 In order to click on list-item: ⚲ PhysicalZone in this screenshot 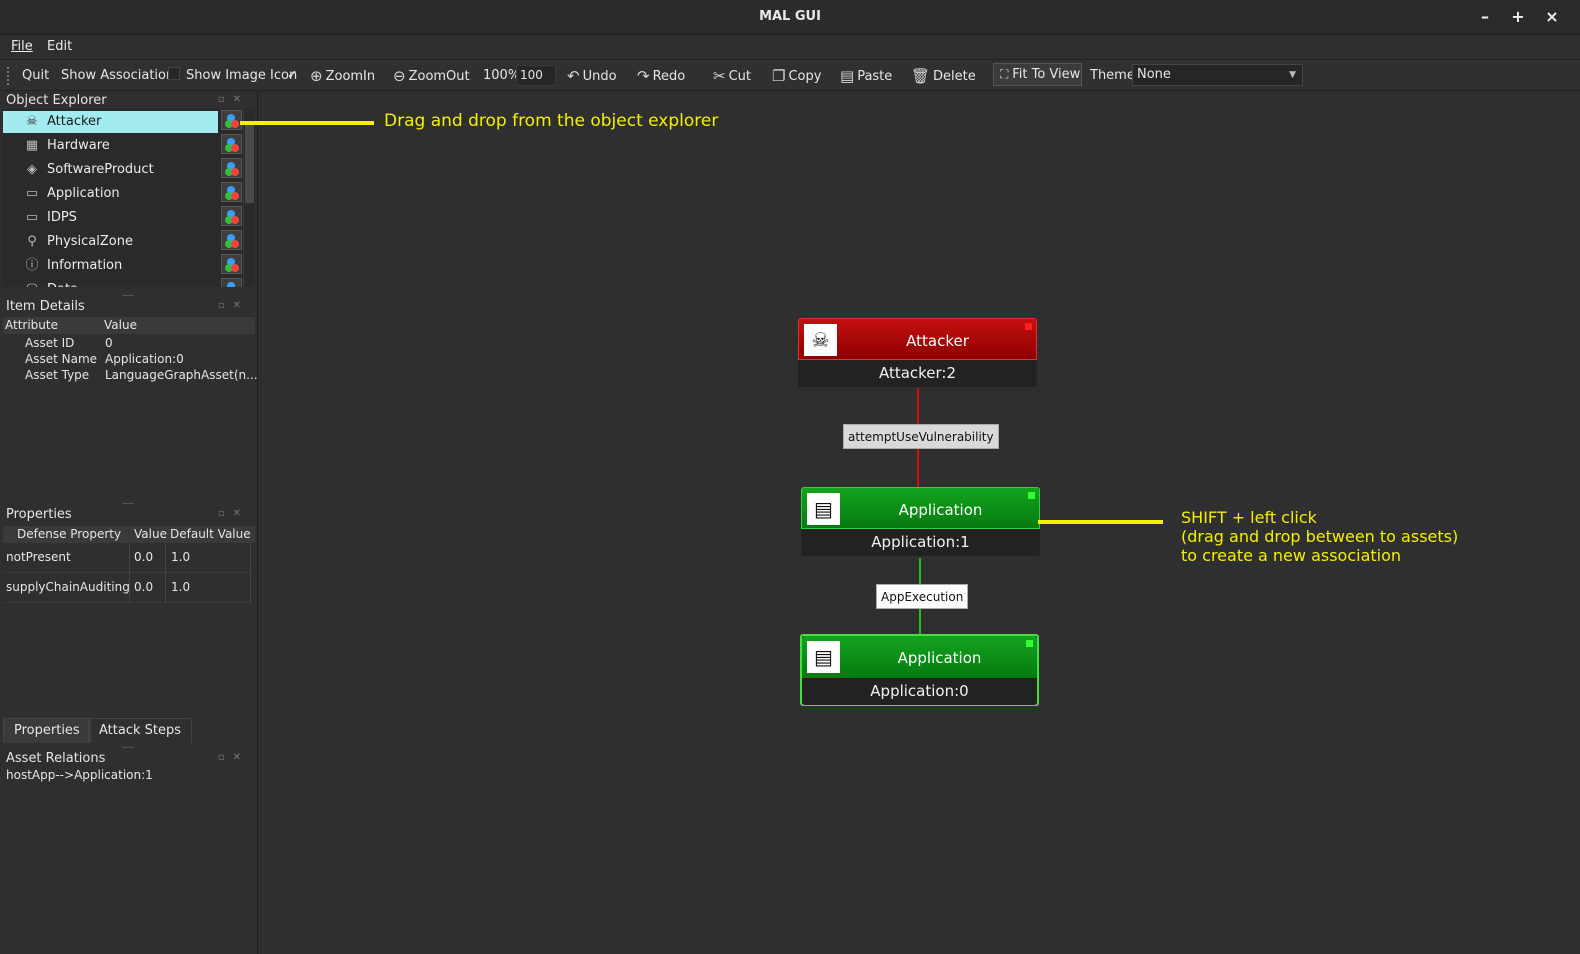, I will do `click(110, 242)`.